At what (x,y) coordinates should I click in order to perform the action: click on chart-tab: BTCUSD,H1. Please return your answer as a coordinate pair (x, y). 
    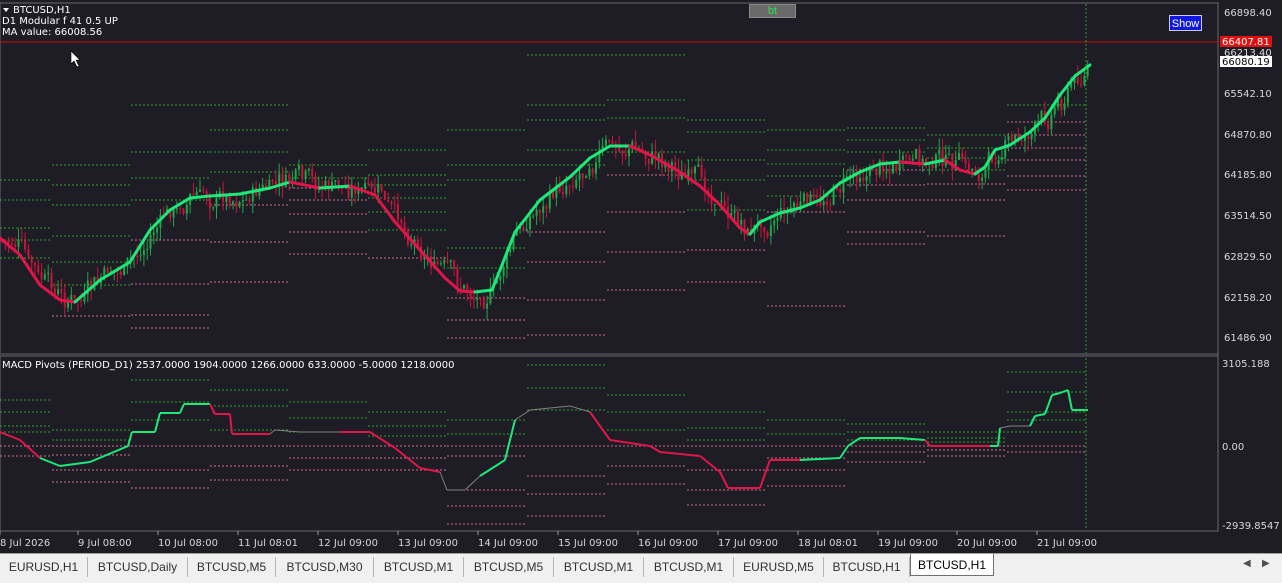
    Looking at the image, I should click on (867, 567).